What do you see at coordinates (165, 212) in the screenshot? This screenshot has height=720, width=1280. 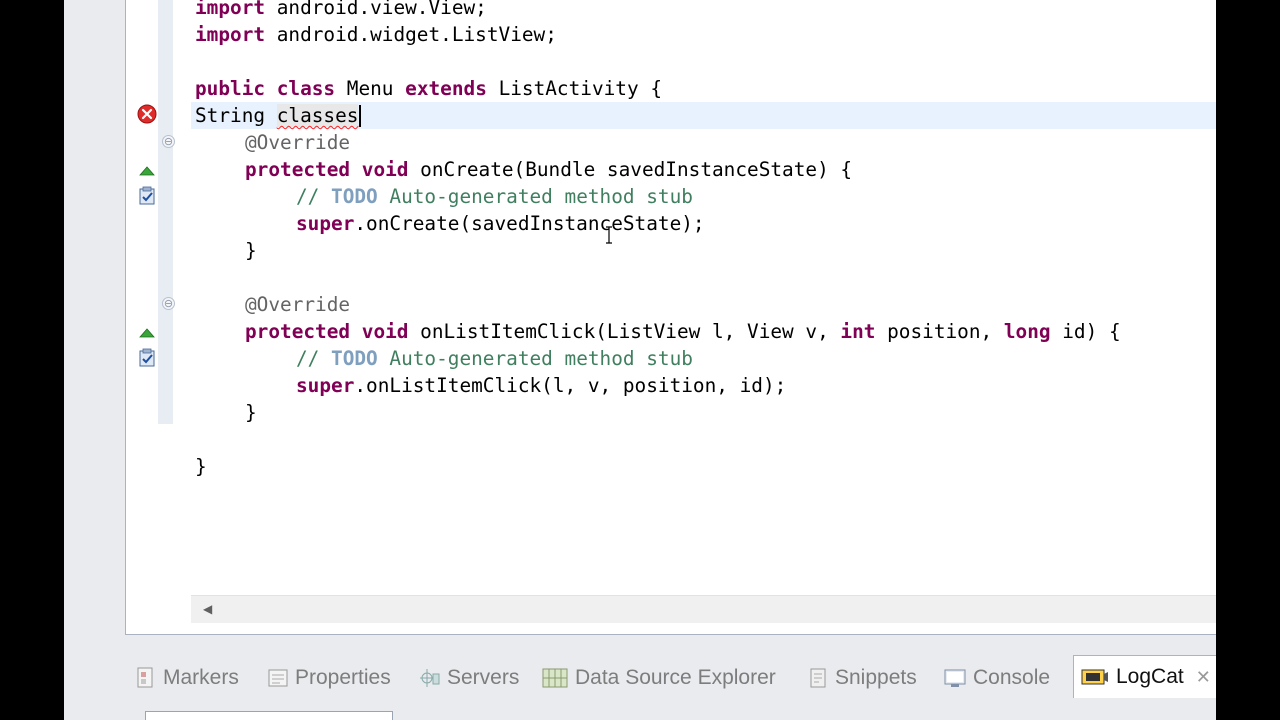 I see `folding-ruler` at bounding box center [165, 212].